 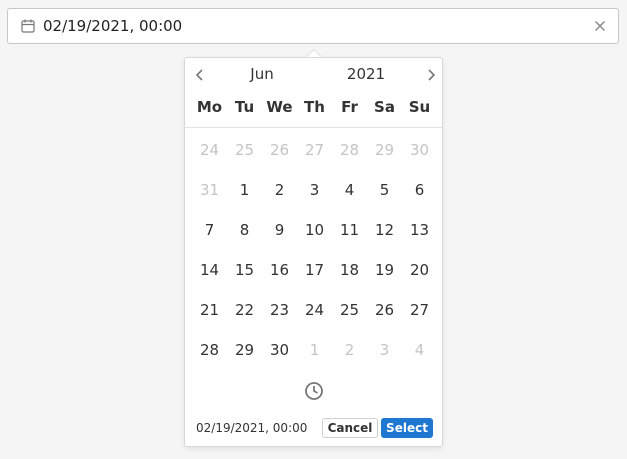 I want to click on calendar-week-row: 31 1 2 3 4 5 6, so click(x=314, y=190).